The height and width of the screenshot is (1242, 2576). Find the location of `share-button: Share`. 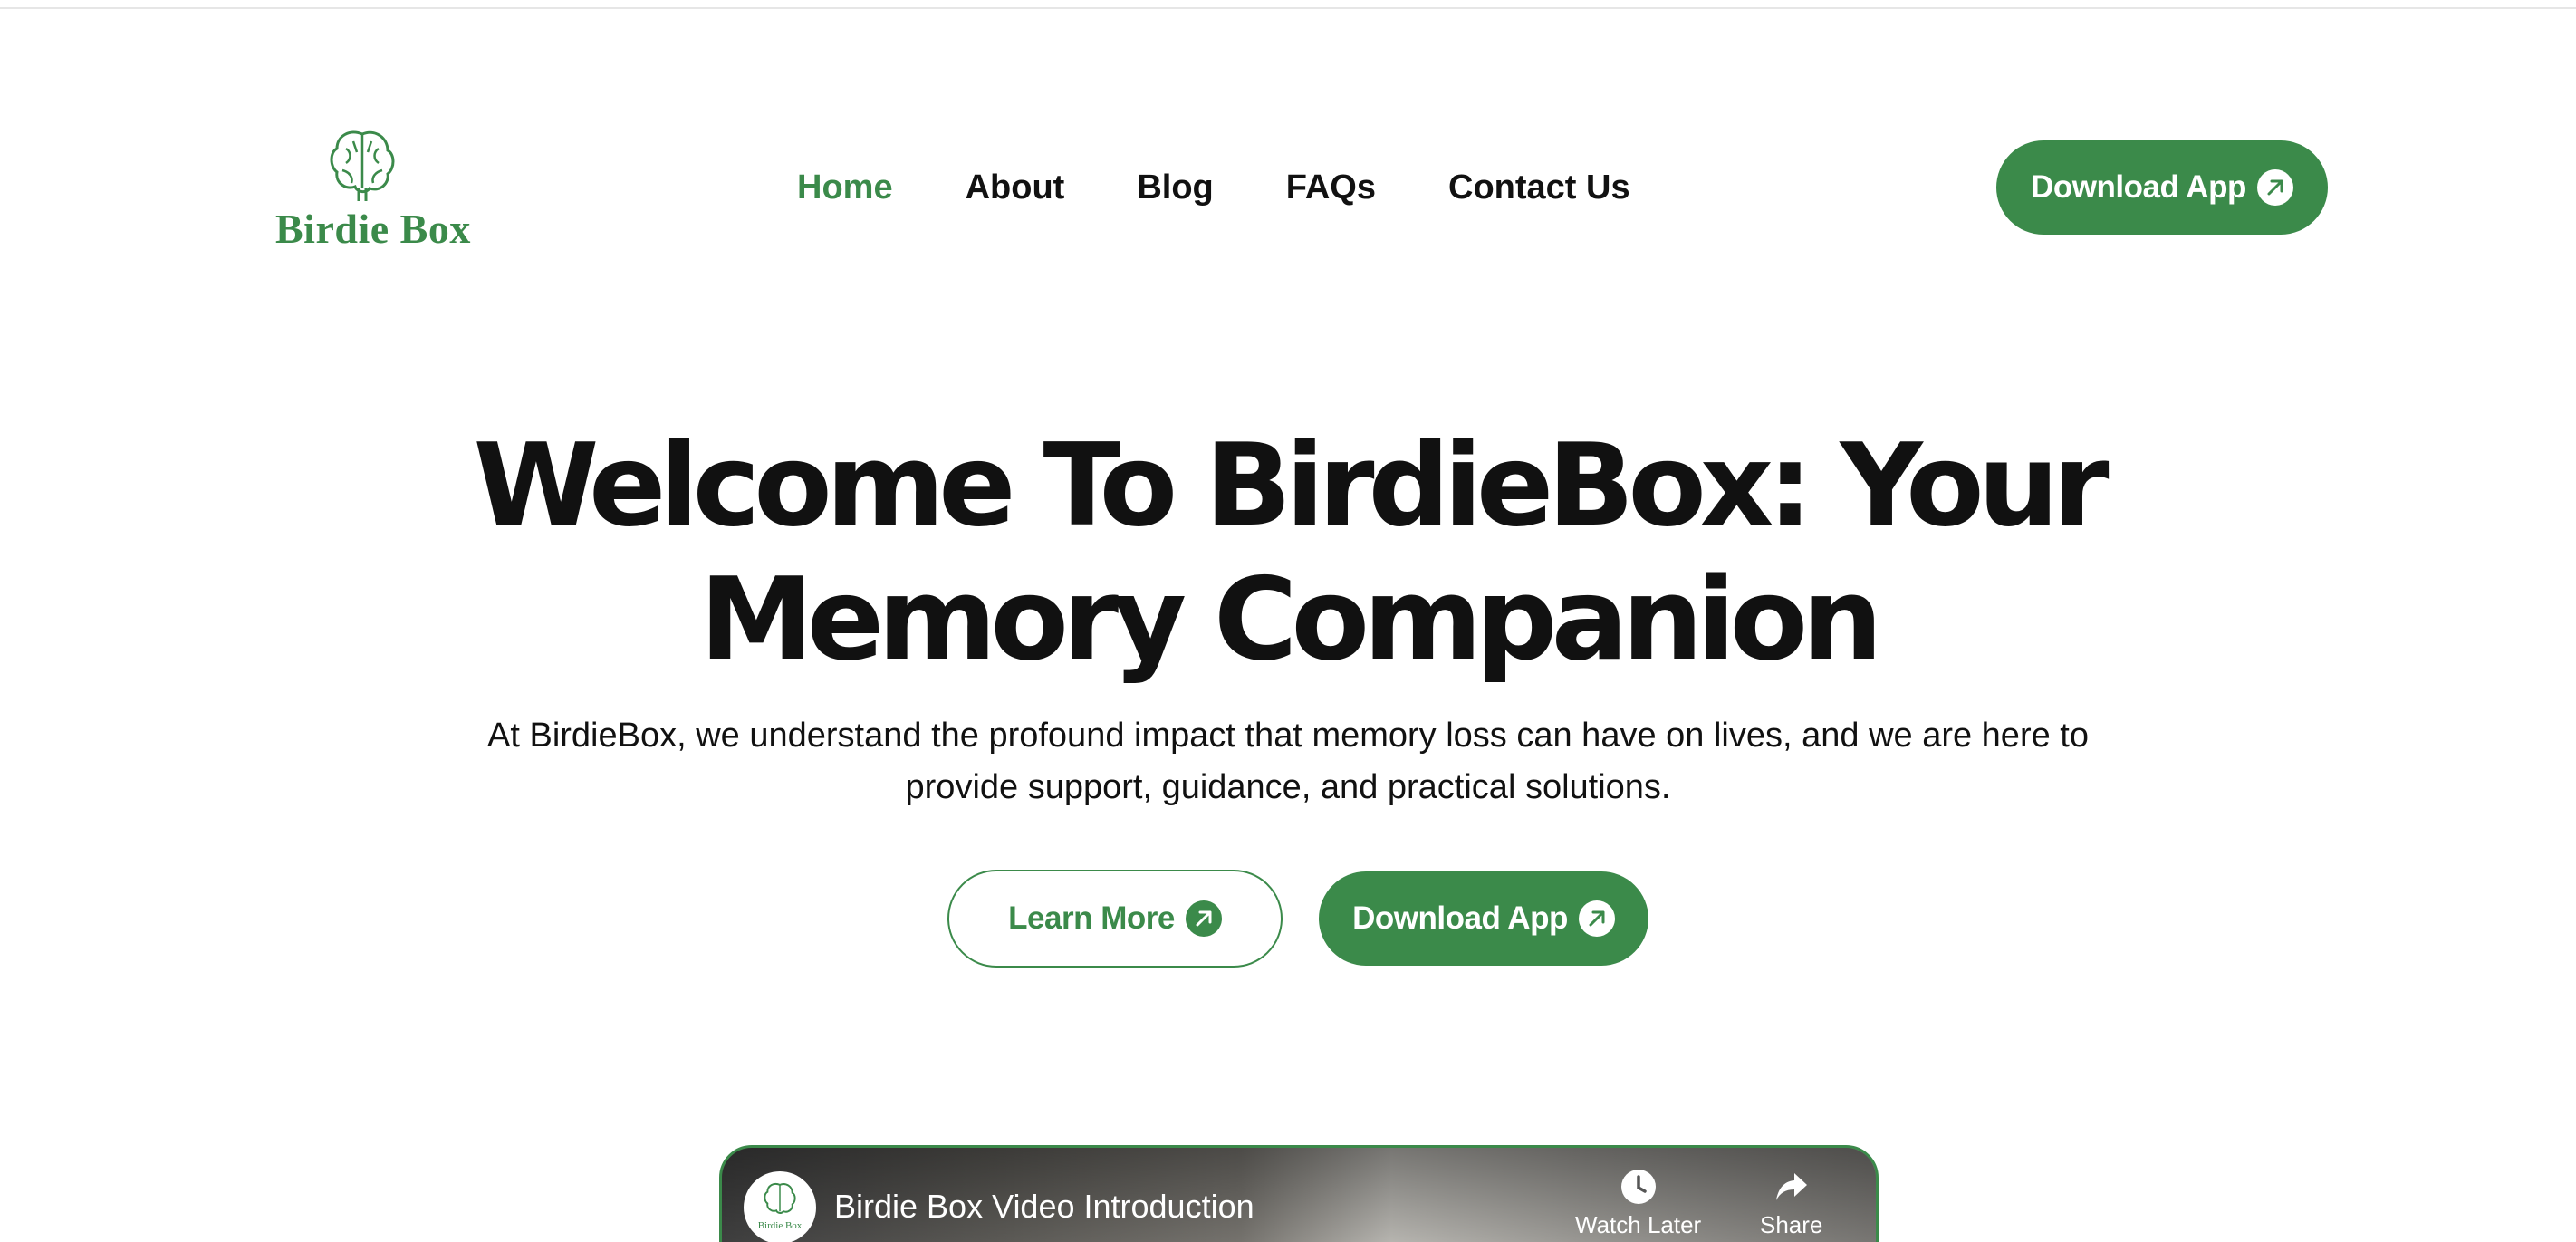

share-button: Share is located at coordinates (1791, 1203).